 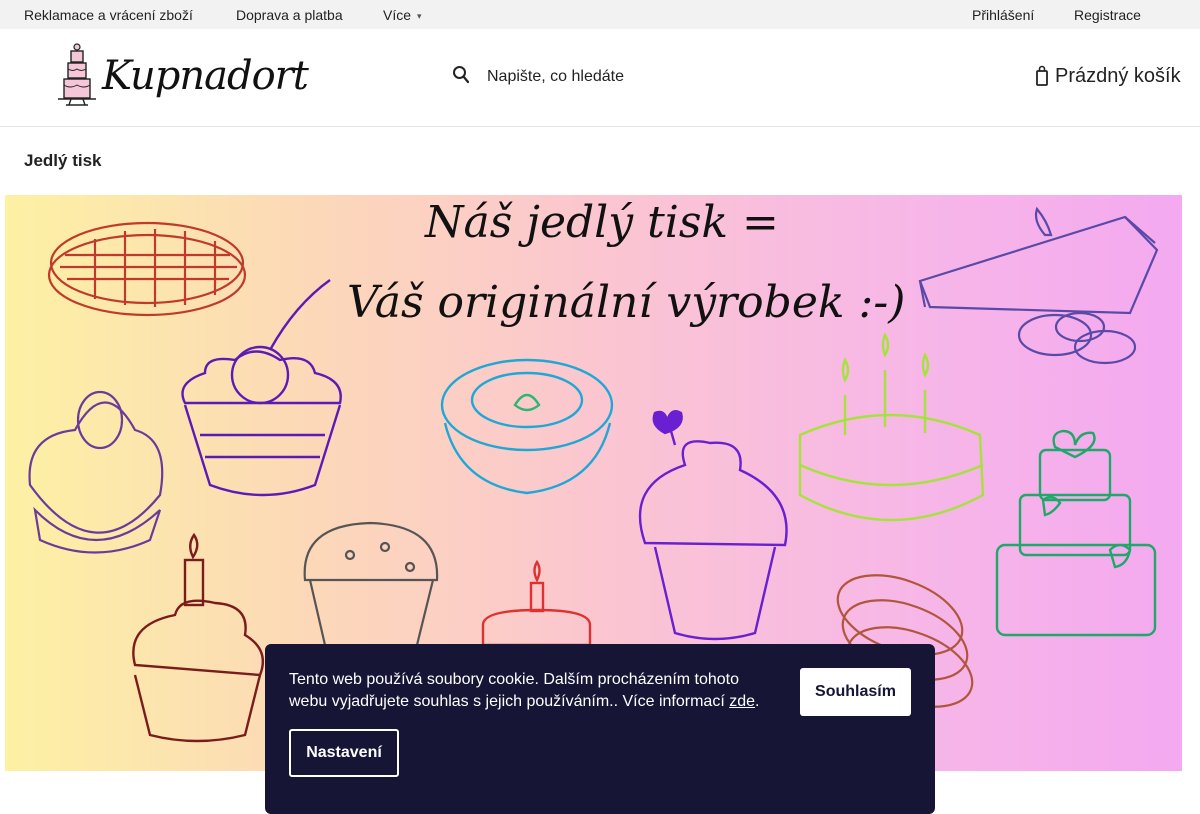 What do you see at coordinates (108, 15) in the screenshot?
I see `nav-link-returns: Reklamace a vrácení zboží` at bounding box center [108, 15].